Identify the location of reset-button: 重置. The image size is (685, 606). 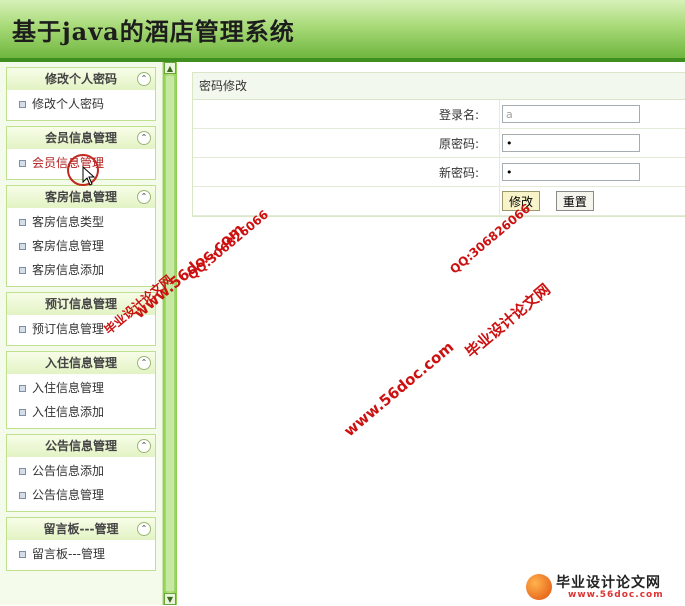
(574, 201).